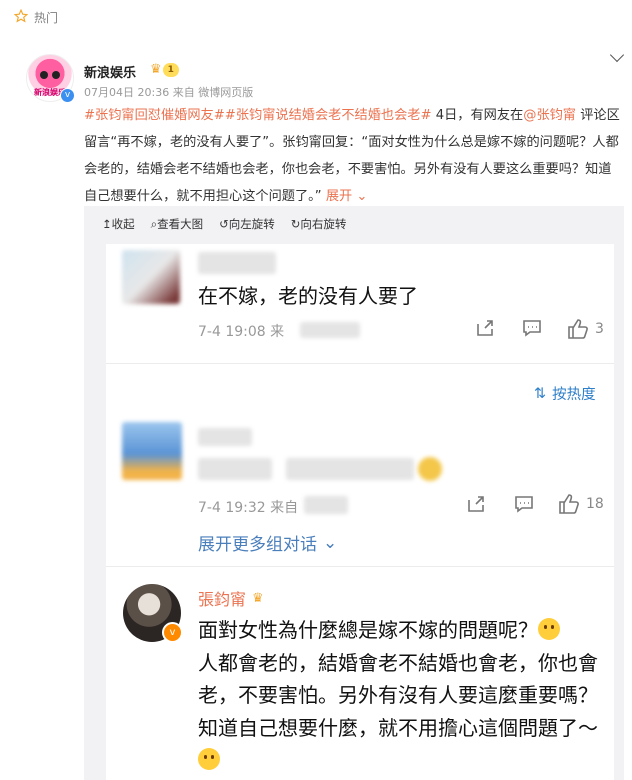 The image size is (632, 780). Describe the element at coordinates (277, 332) in the screenshot. I see `comment-source: 来` at that location.